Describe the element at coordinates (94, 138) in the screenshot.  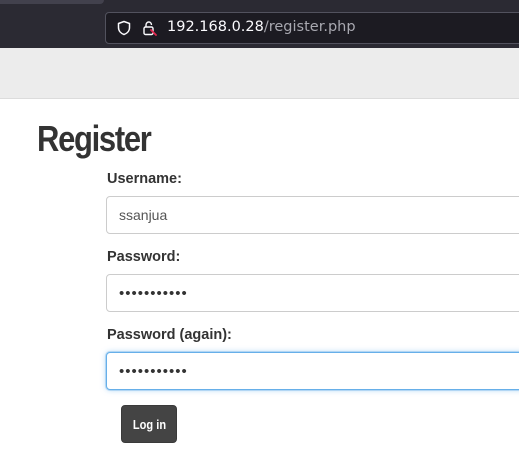
I see `page-title: Register` at that location.